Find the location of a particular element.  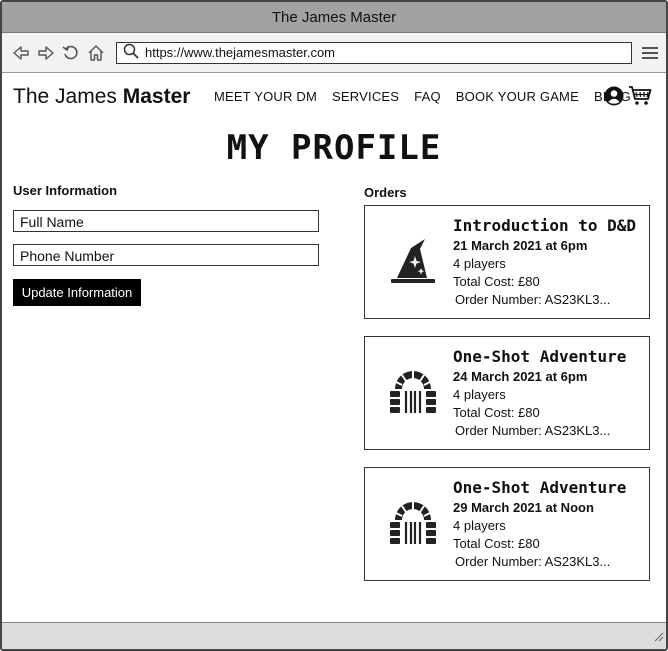

order-title: Introduction to D&D is located at coordinates (545, 225).